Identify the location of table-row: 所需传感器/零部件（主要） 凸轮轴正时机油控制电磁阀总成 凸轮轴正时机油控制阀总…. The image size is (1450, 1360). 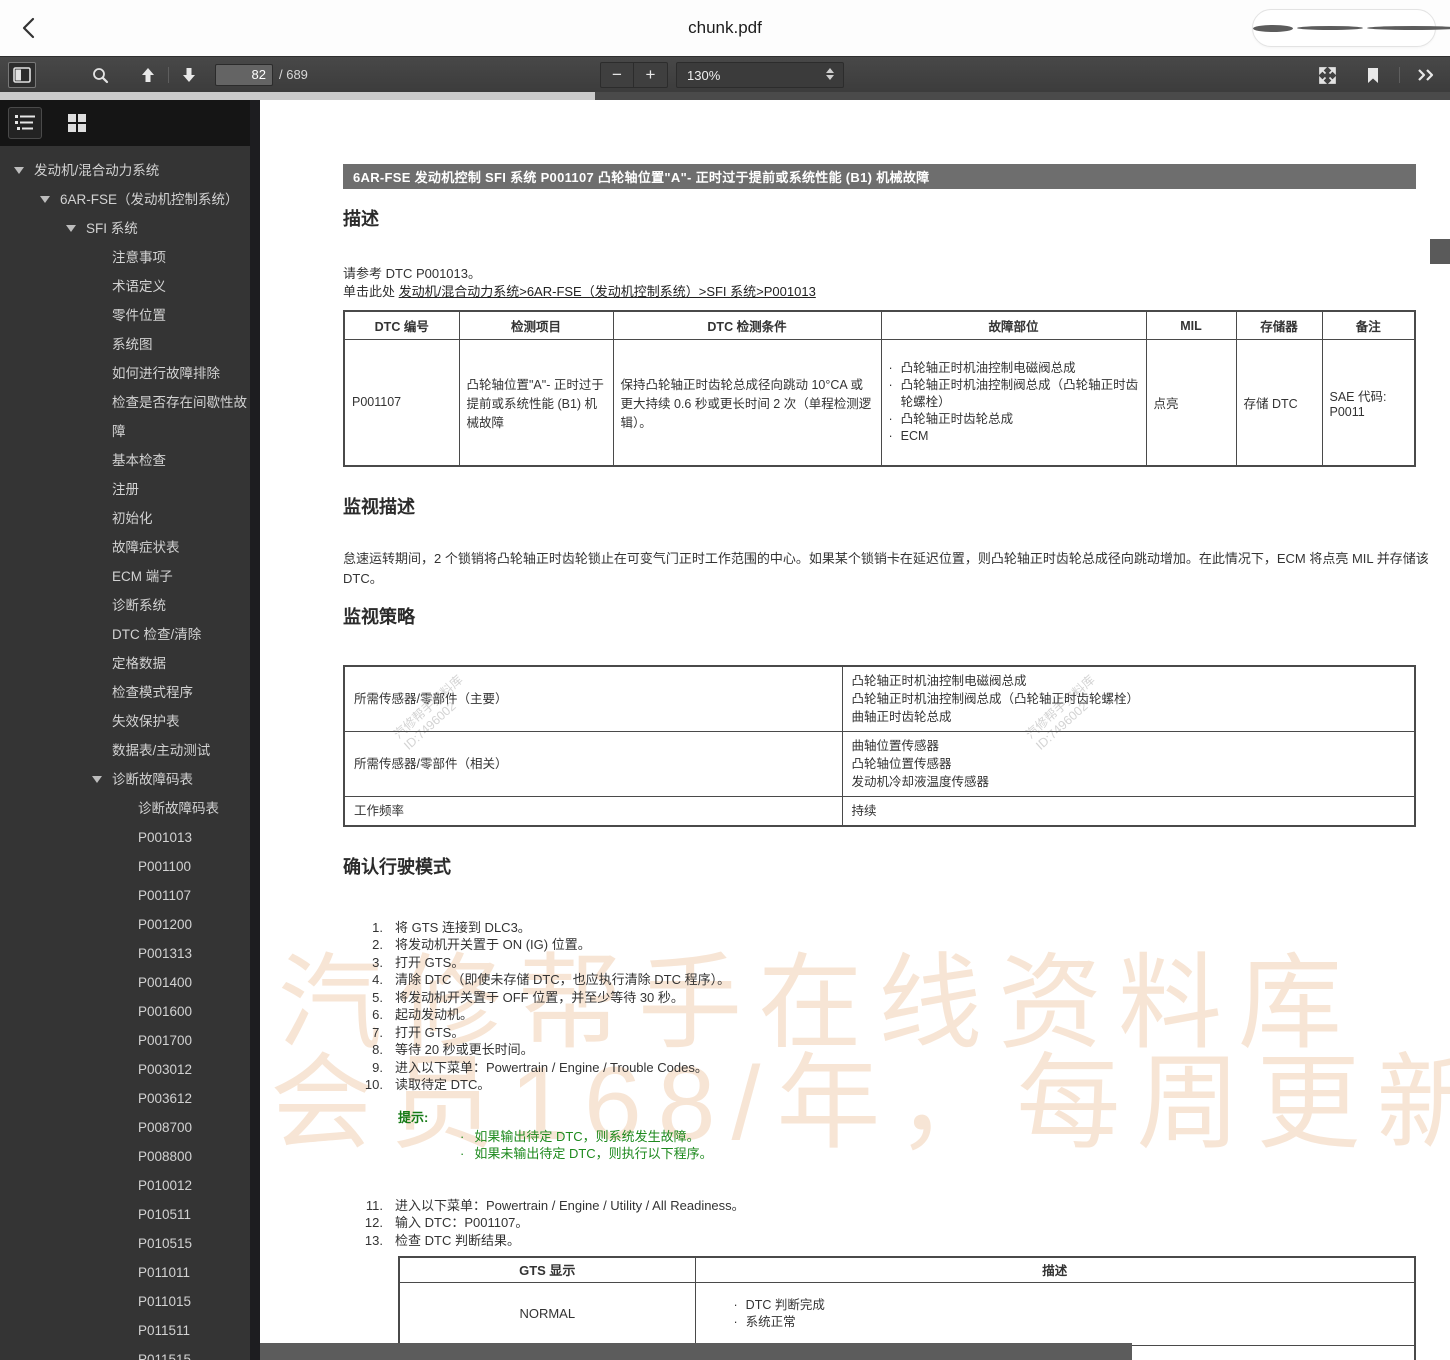
(879, 698).